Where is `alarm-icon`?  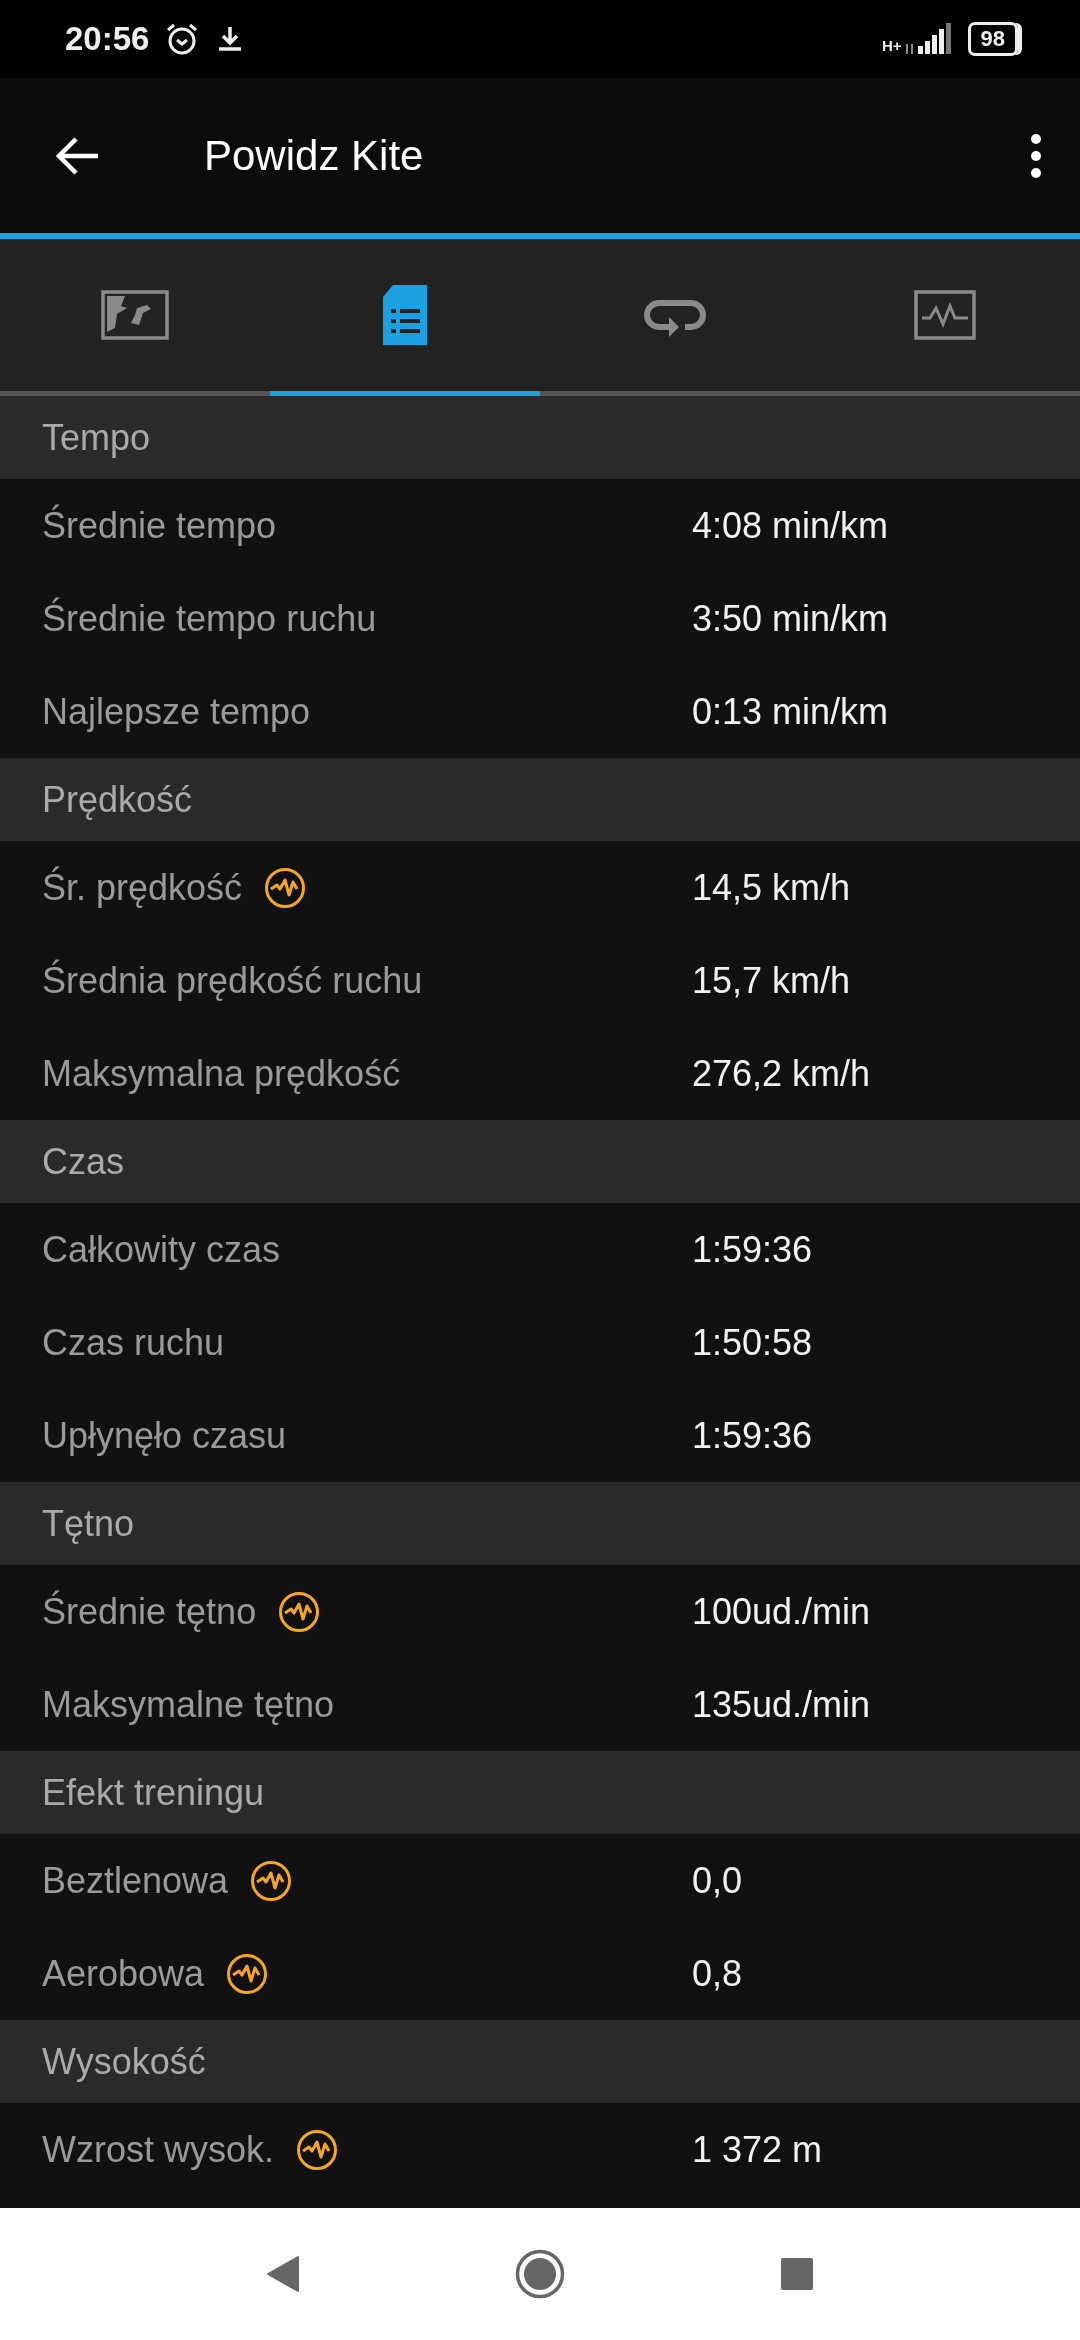 alarm-icon is located at coordinates (182, 39).